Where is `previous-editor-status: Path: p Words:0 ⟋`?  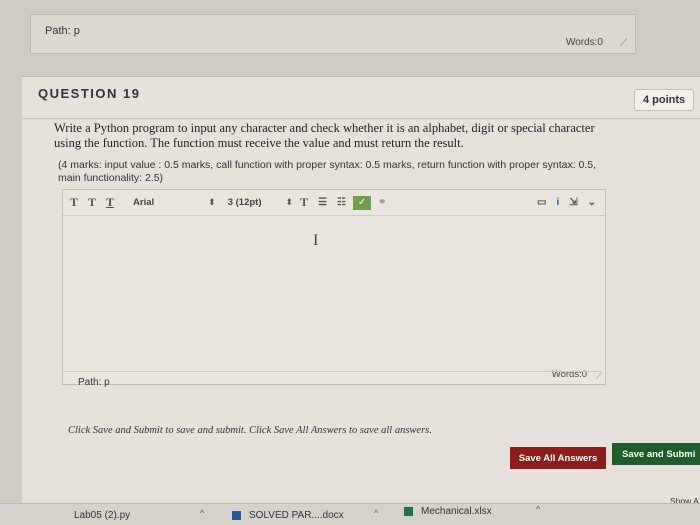
previous-editor-status: Path: p Words:0 ⟋ is located at coordinates (333, 34).